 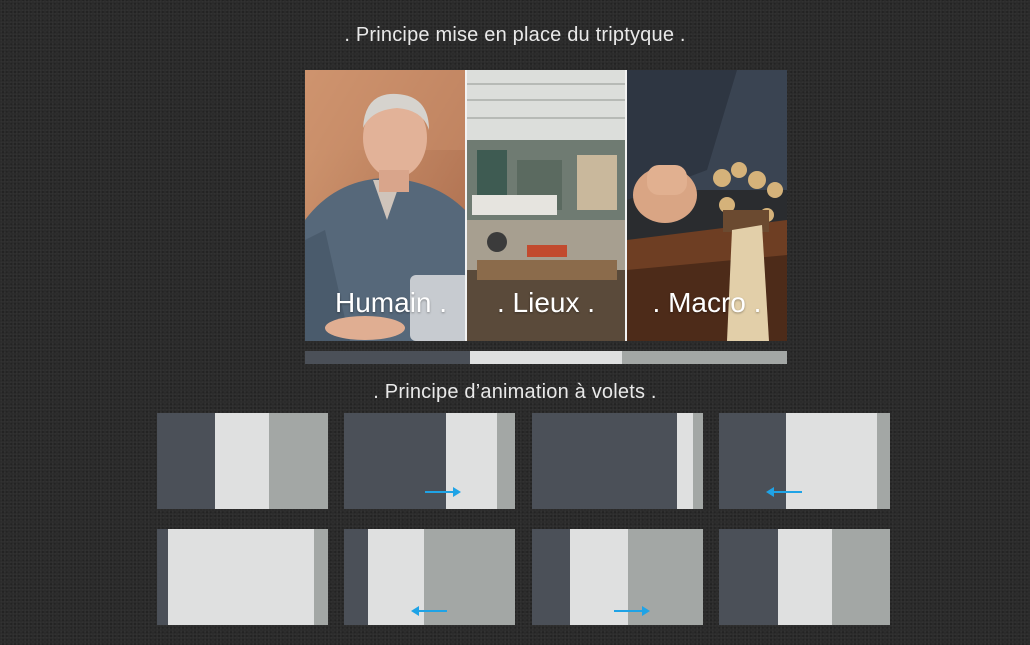 I want to click on triptych-legend-bar, so click(x=546, y=357).